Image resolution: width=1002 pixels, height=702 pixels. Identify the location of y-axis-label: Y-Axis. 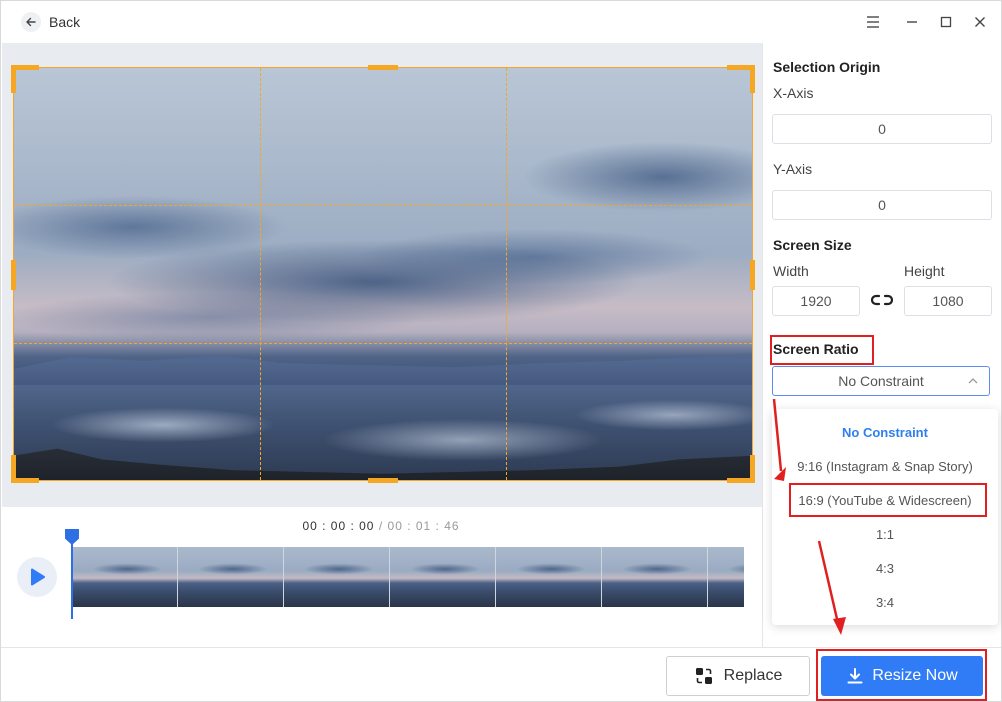
(793, 169).